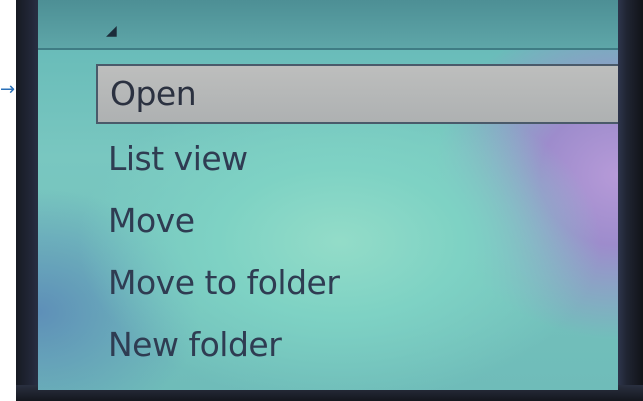  Describe the element at coordinates (357, 94) in the screenshot. I see `menu-item-open: Open` at that location.